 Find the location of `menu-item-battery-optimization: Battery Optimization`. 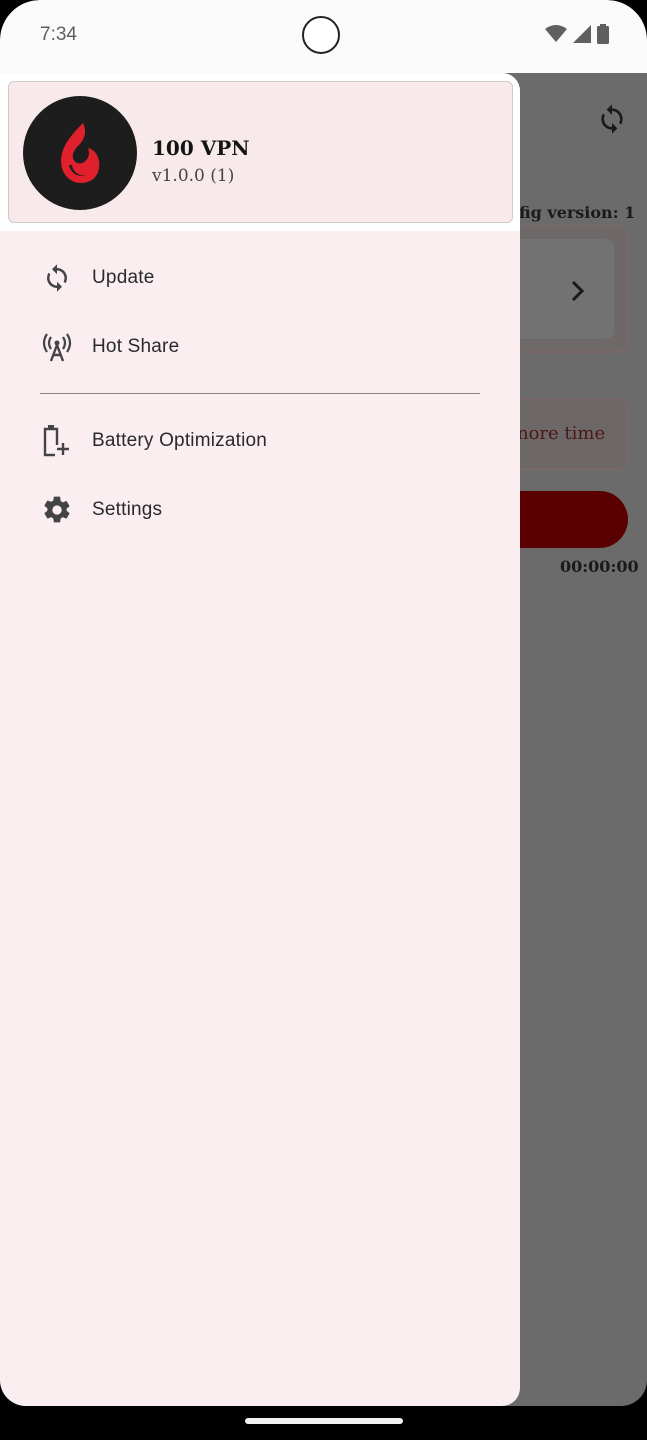

menu-item-battery-optimization: Battery Optimization is located at coordinates (260, 441).